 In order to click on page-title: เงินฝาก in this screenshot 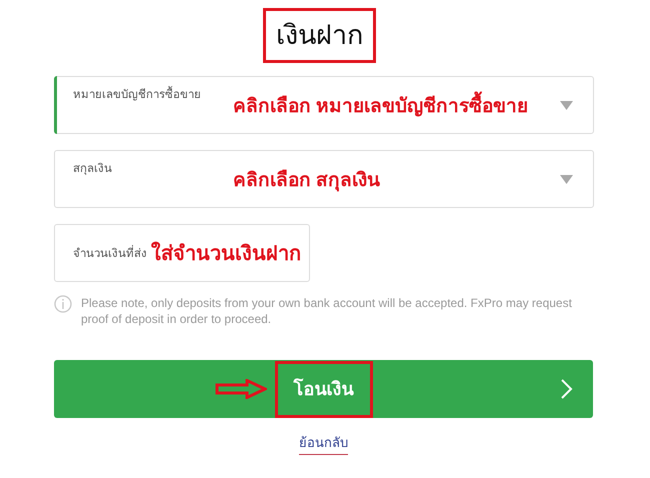, I will do `click(319, 35)`.